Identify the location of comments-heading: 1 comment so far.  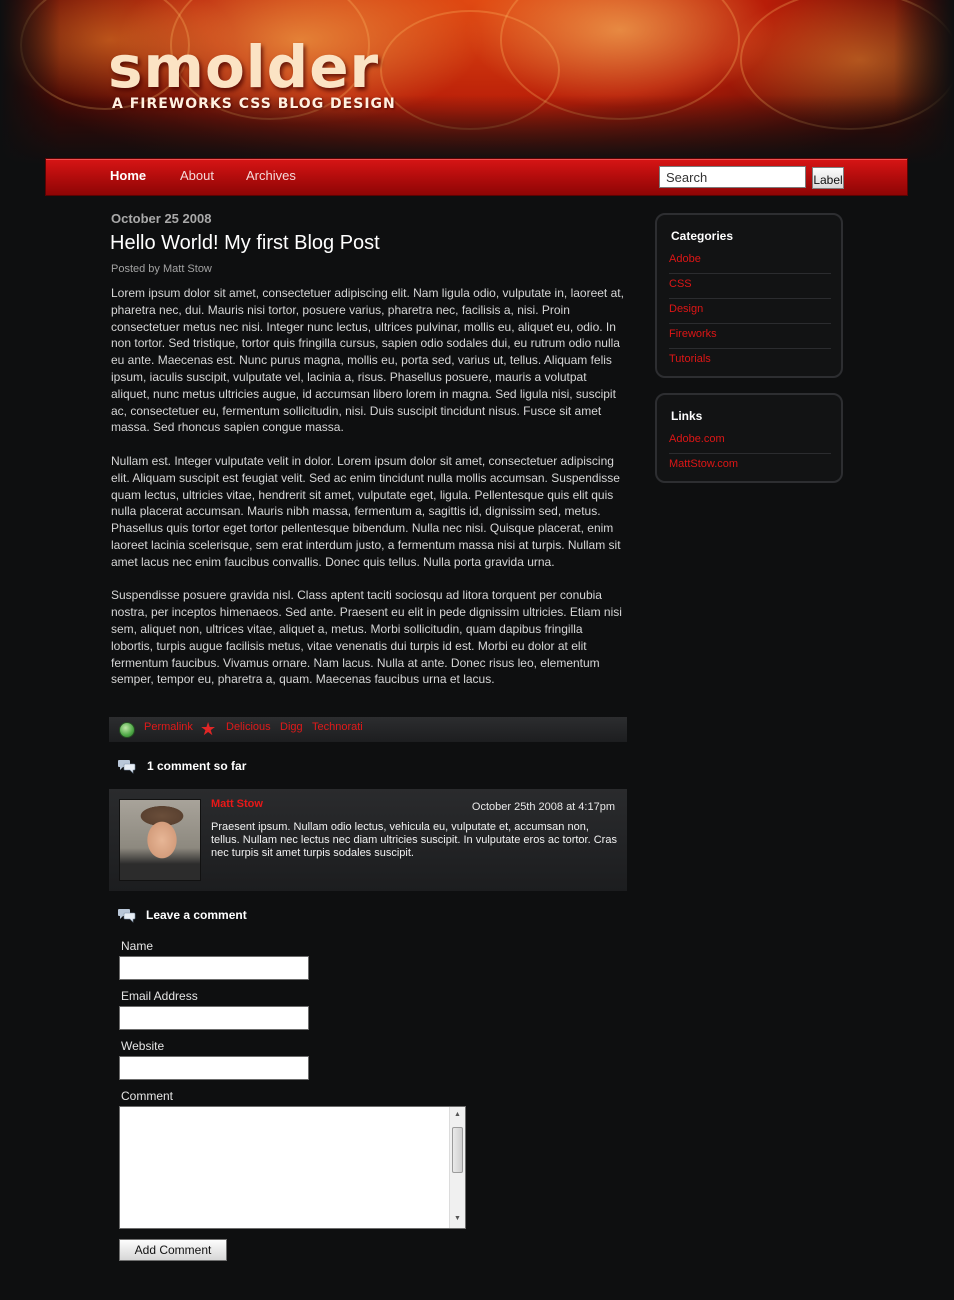
(197, 766).